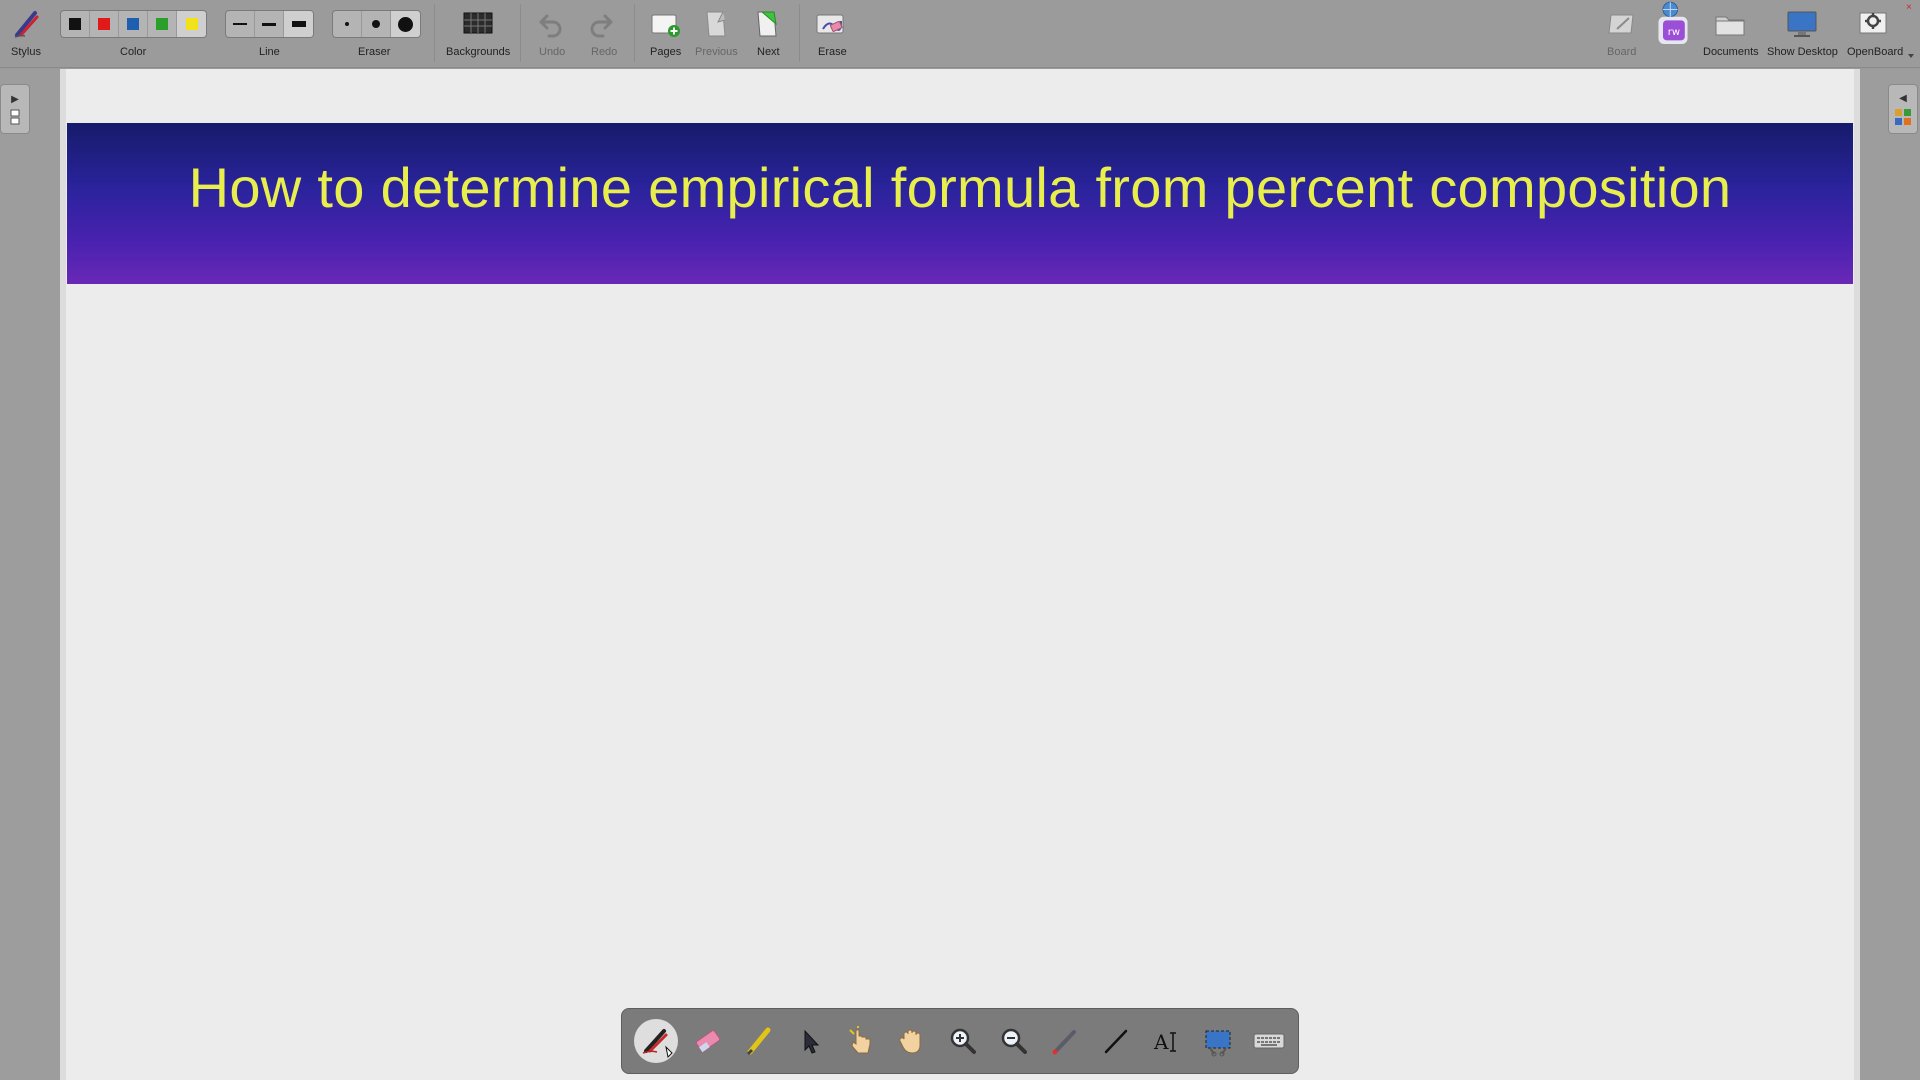 The height and width of the screenshot is (1080, 1920). I want to click on board-label: Board, so click(1622, 52).